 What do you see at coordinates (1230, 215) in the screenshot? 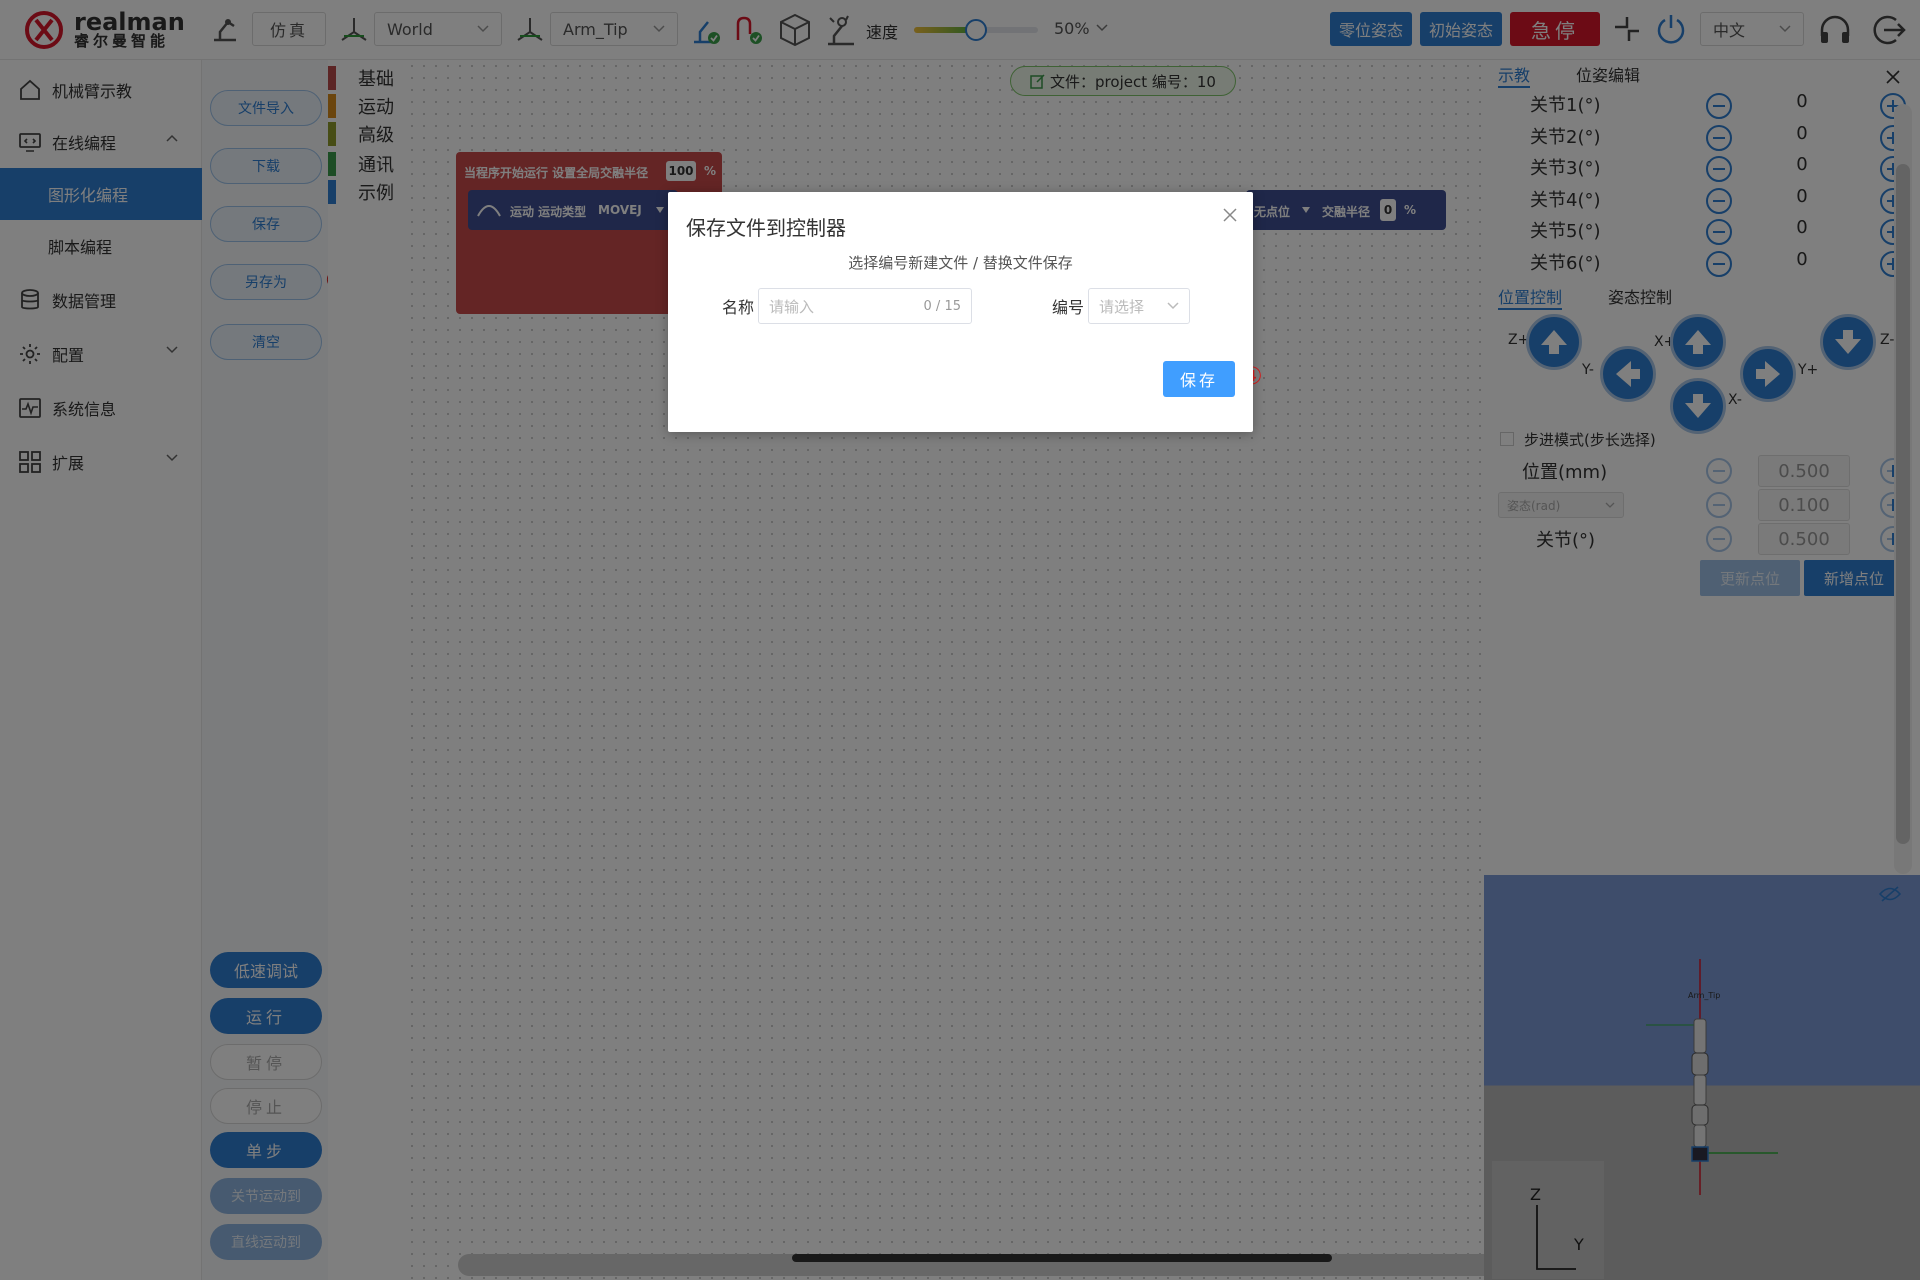
I see `close-icon` at bounding box center [1230, 215].